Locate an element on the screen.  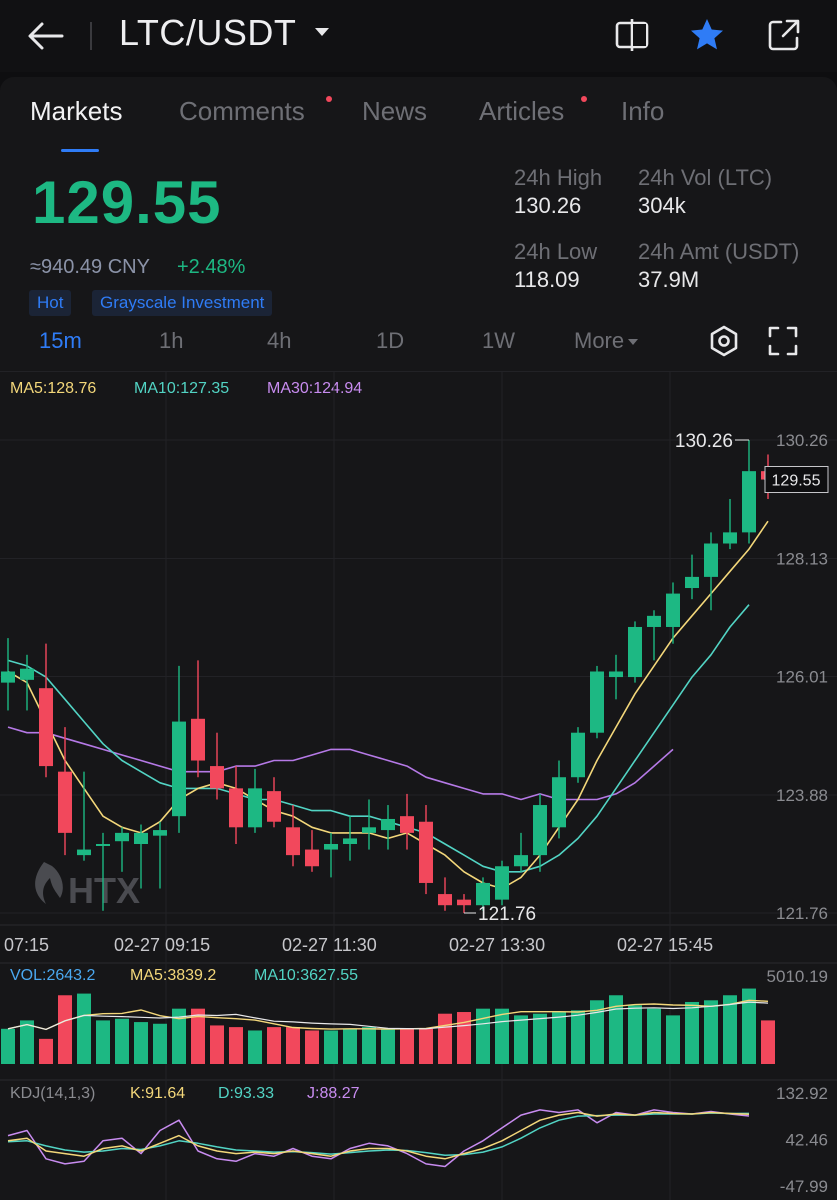
tab-comments: Comments is located at coordinates (242, 111).